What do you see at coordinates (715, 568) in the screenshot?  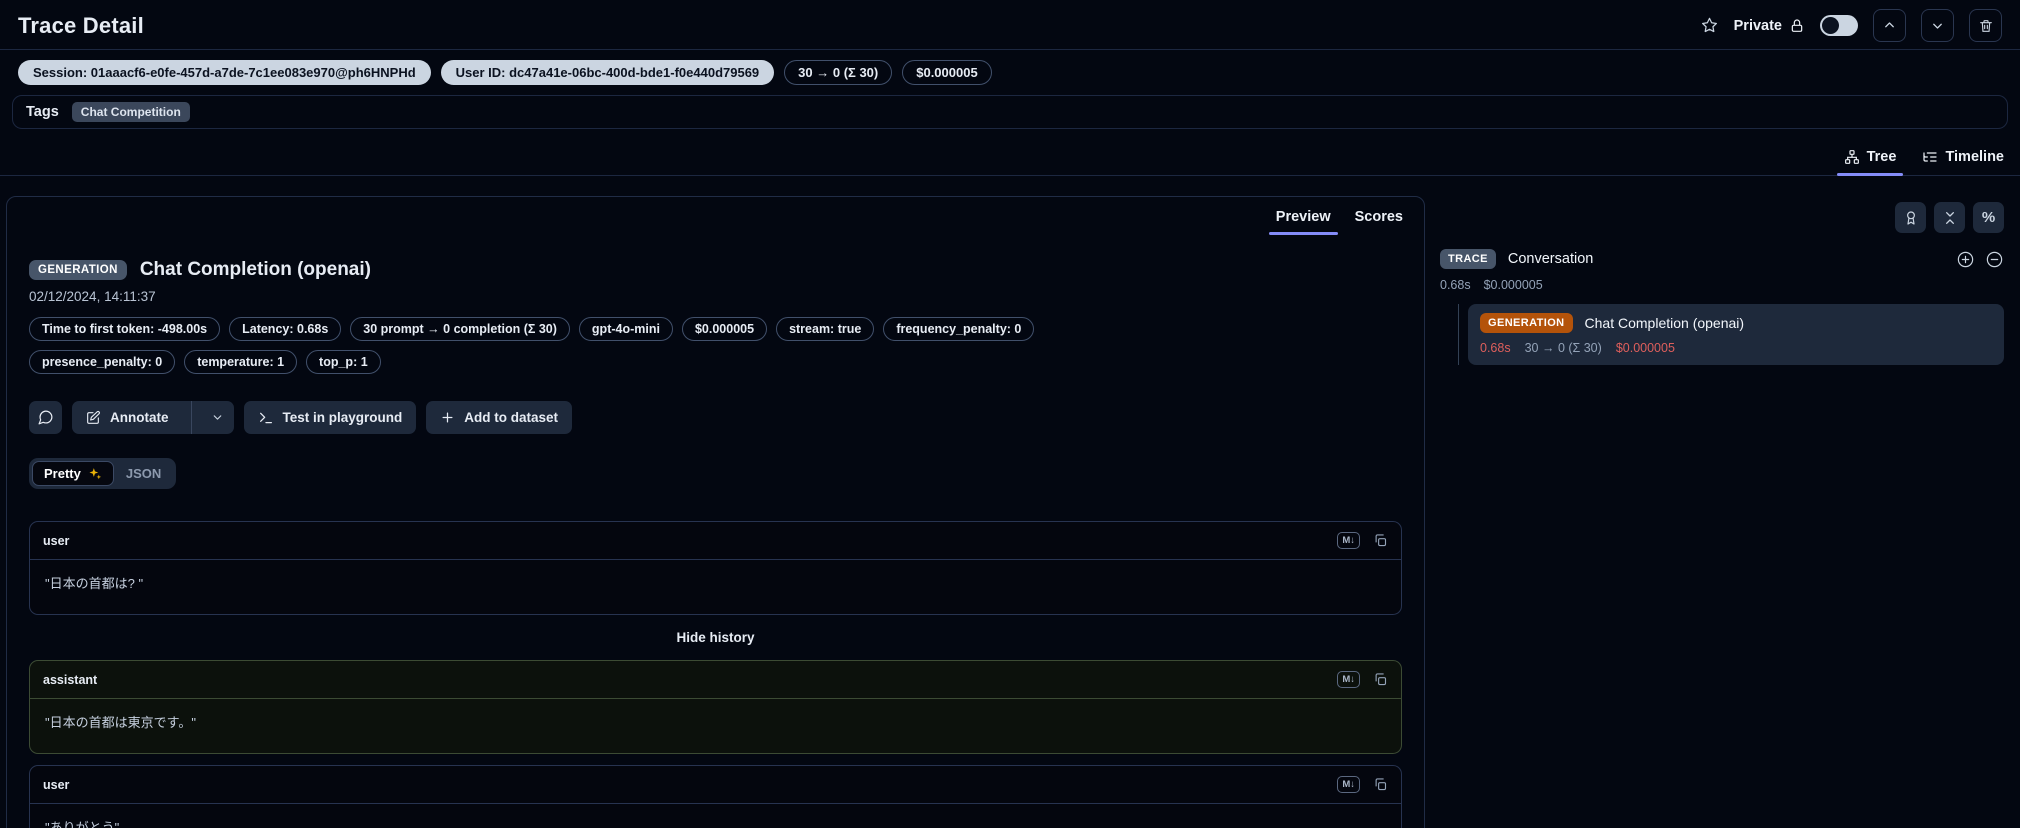 I see `message-box-user-1: user M↓ "日本の首都は? "` at bounding box center [715, 568].